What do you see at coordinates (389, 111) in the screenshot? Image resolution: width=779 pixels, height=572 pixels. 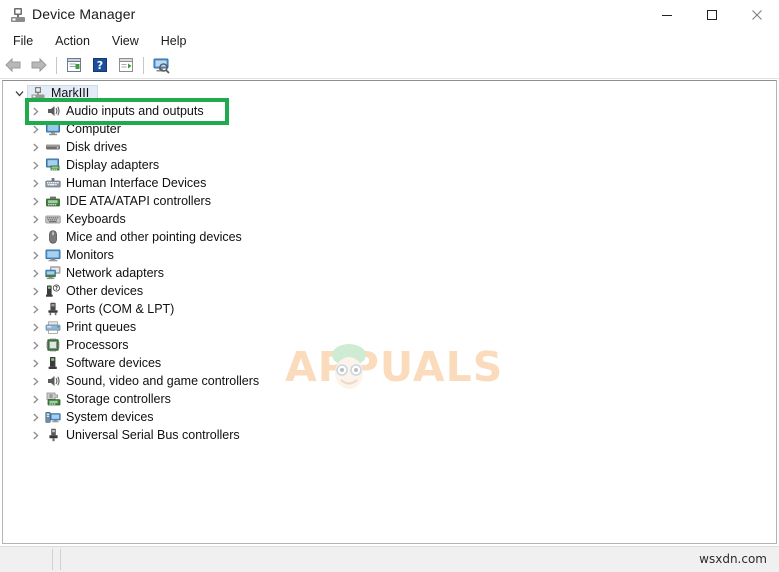 I see `tree-item-audio-inputs-and-outputs: Audio inputs and outputs` at bounding box center [389, 111].